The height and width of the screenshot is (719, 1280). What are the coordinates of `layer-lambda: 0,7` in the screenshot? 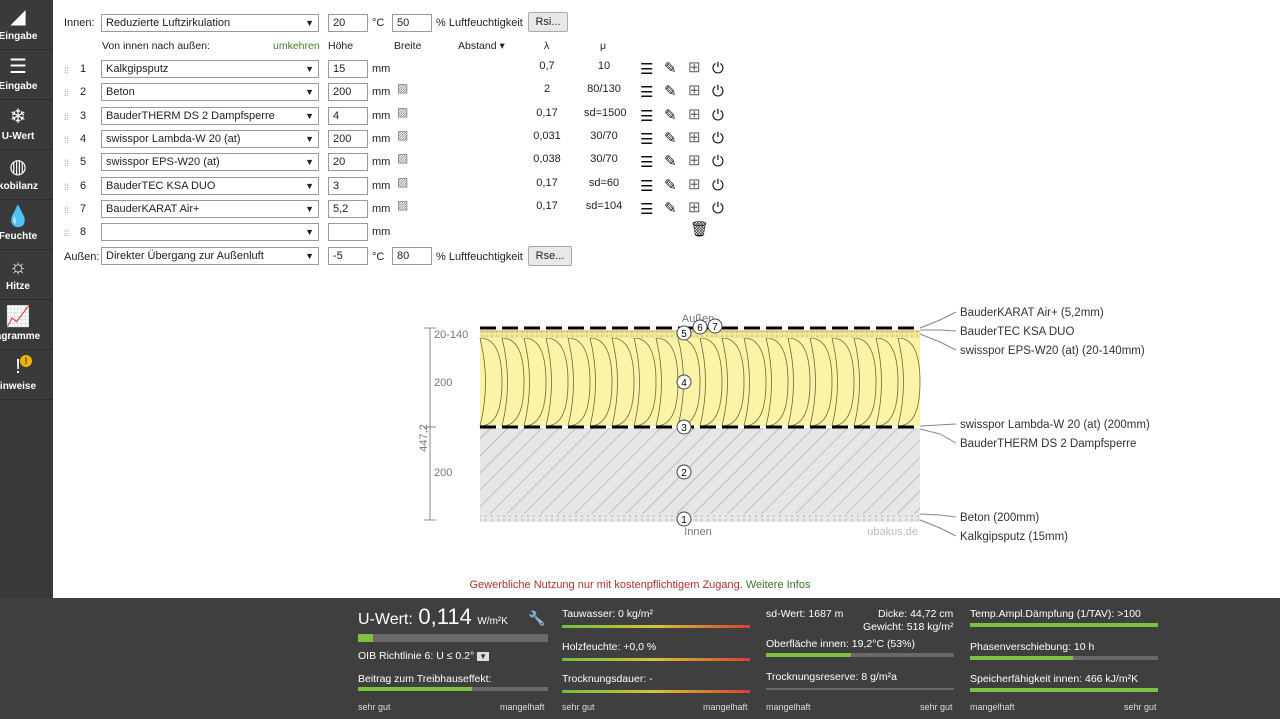 It's located at (547, 66).